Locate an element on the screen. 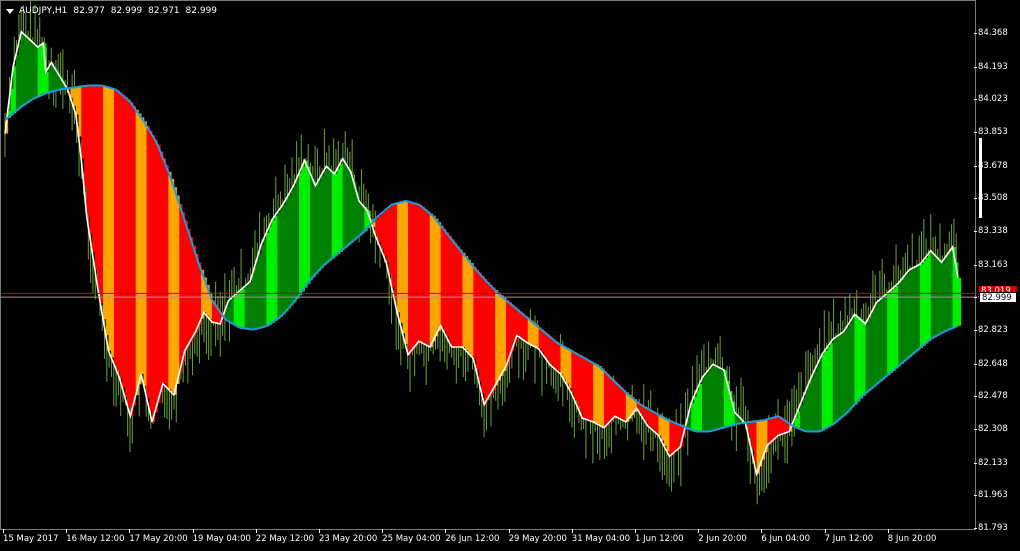  price-scale-marker is located at coordinates (980, 178).